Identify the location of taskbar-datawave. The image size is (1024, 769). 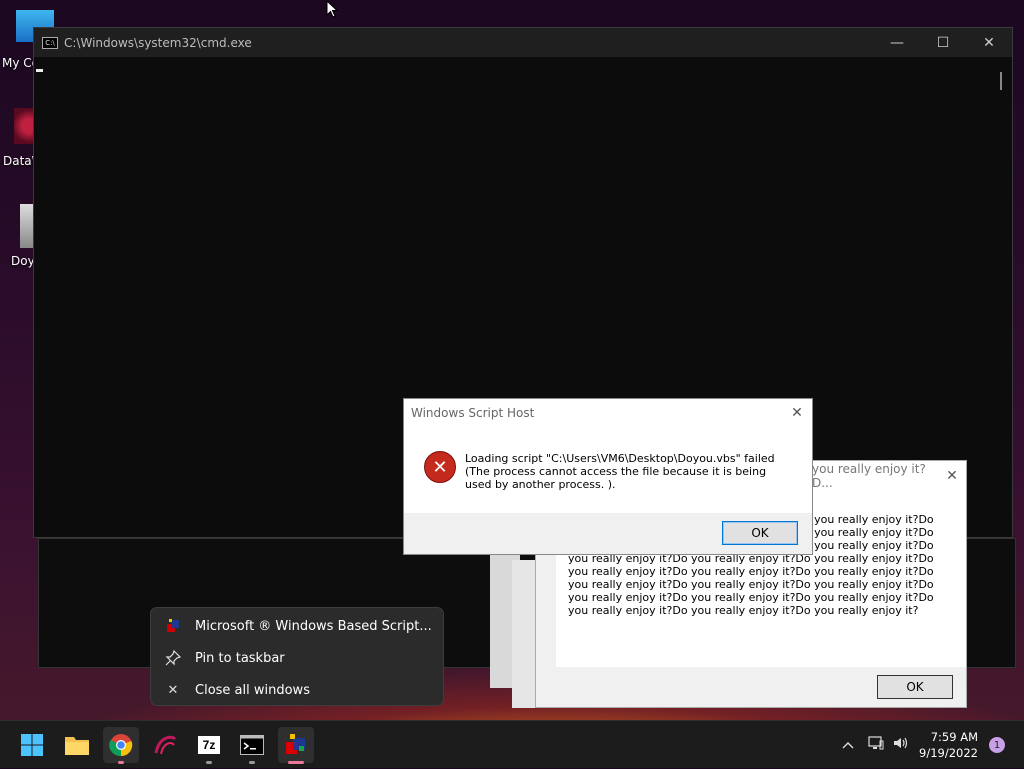
(165, 745).